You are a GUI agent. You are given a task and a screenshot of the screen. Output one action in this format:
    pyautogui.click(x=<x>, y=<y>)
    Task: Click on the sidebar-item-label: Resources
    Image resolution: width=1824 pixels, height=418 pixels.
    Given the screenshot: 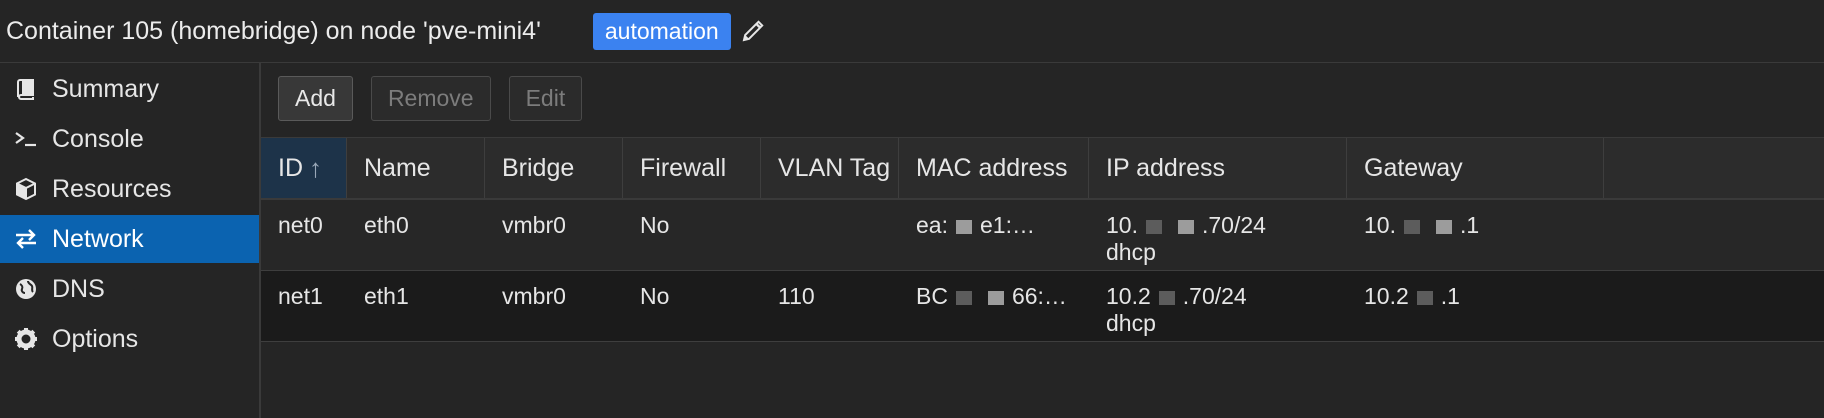 What is the action you would take?
    pyautogui.click(x=112, y=188)
    